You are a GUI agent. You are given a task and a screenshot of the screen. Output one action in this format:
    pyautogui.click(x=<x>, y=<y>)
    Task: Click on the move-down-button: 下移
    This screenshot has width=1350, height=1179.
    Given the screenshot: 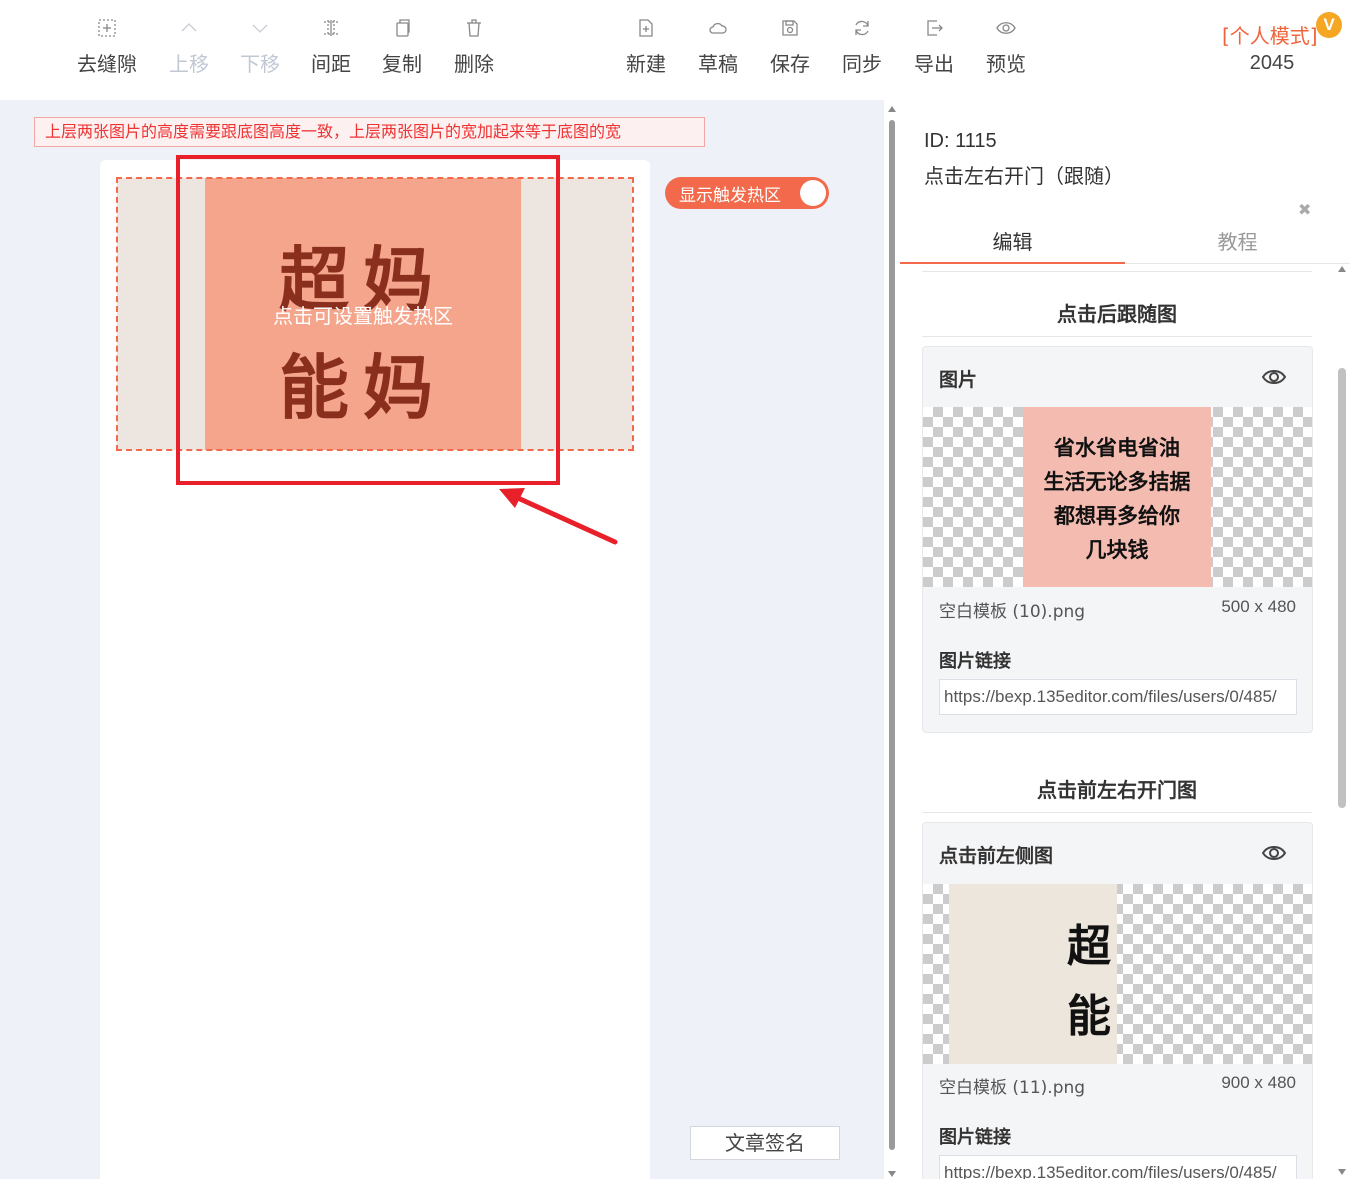 What is the action you would take?
    pyautogui.click(x=260, y=47)
    